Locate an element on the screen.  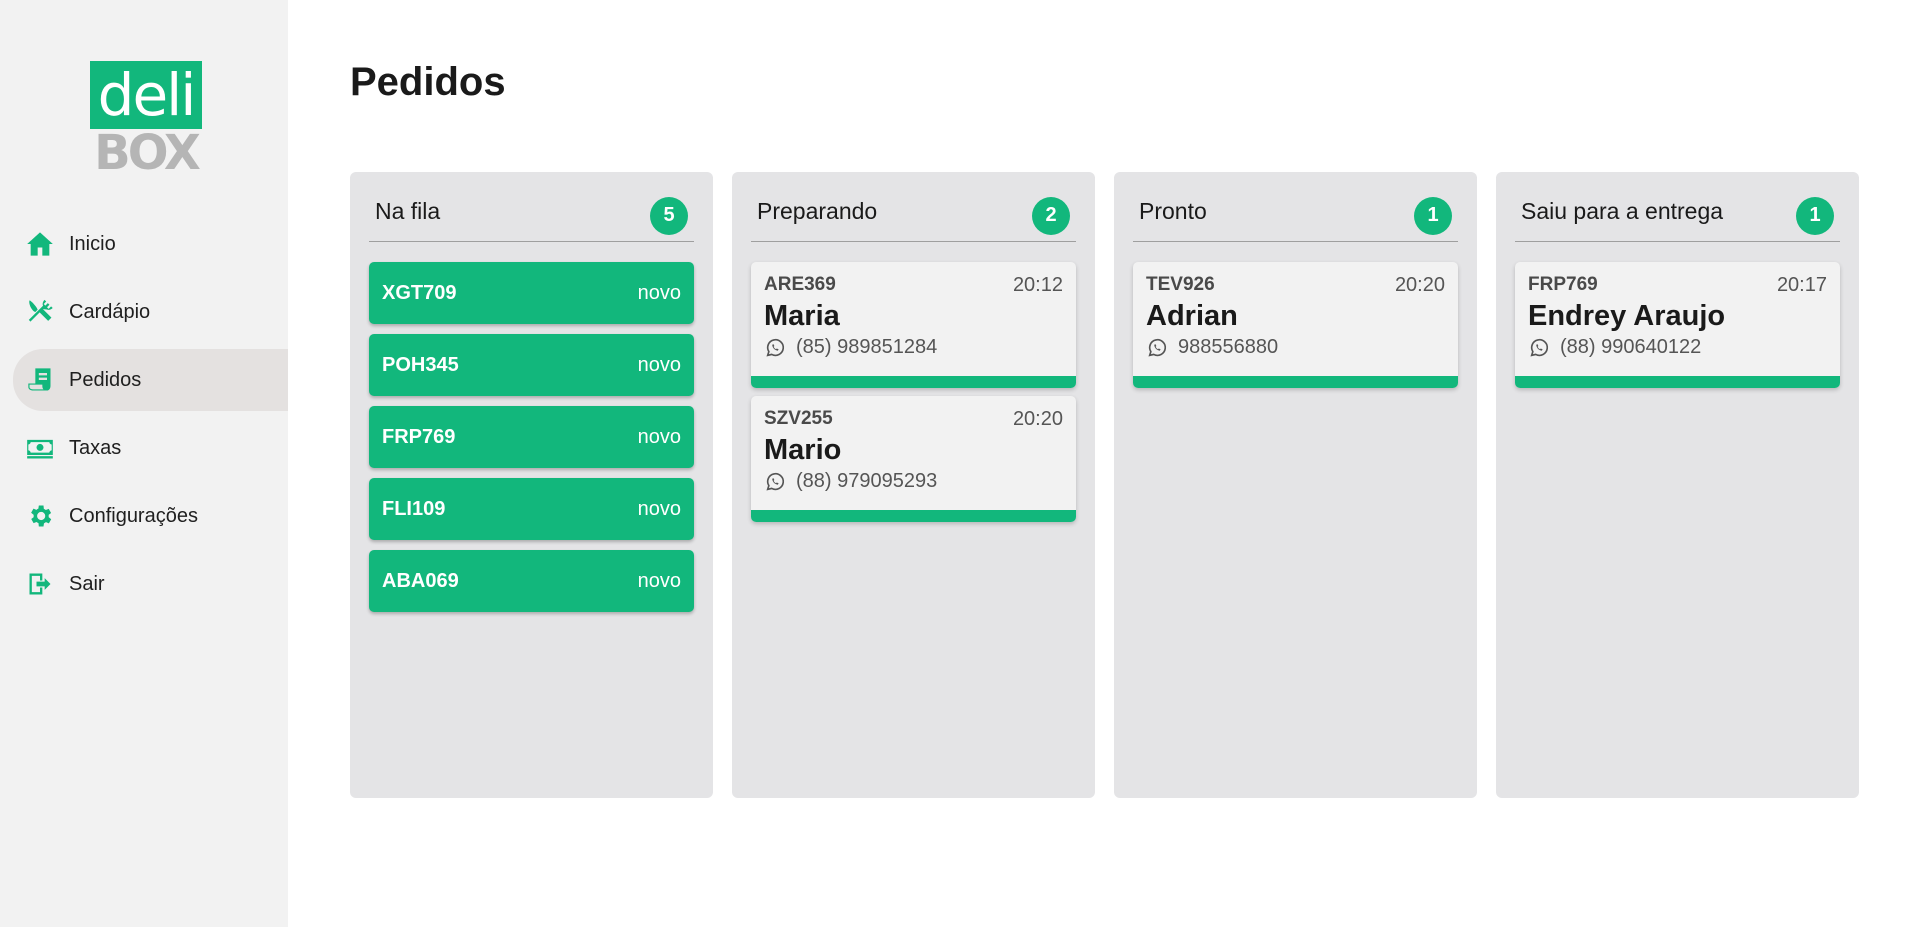
column-header: Saiu para a entrega 1 is located at coordinates (1677, 216).